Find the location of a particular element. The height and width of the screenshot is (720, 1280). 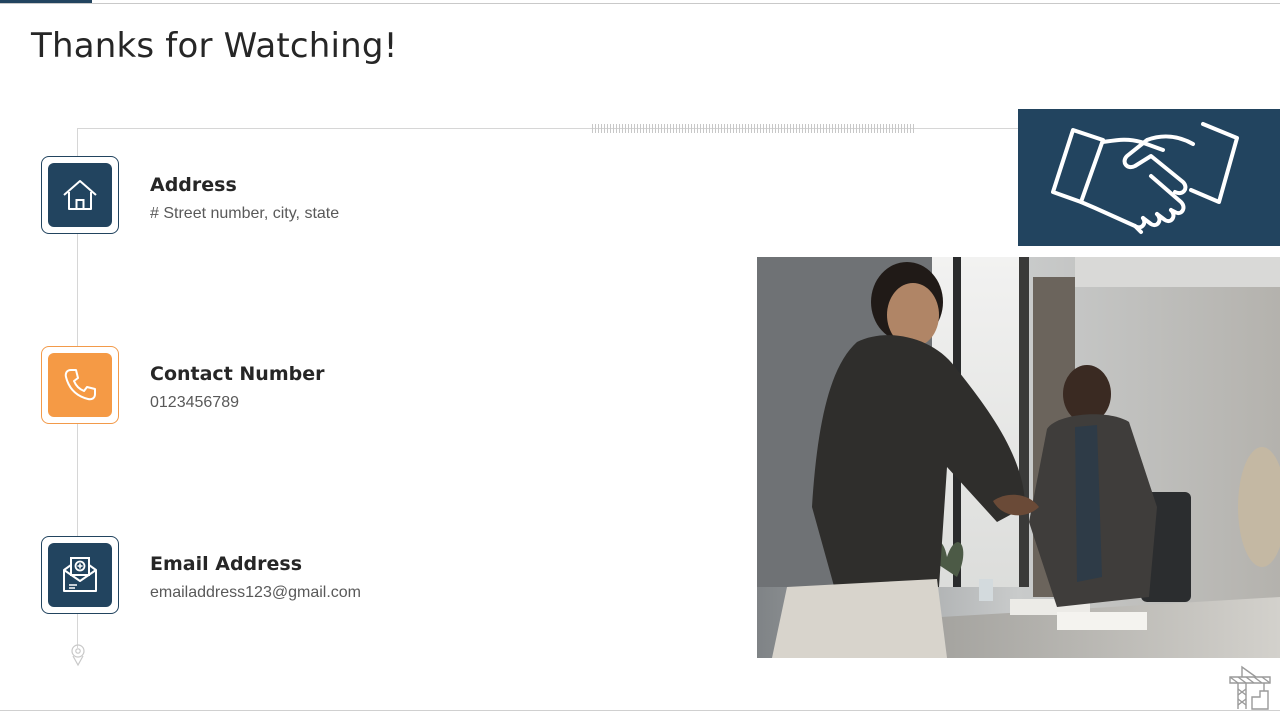

phone-icon-tile is located at coordinates (80, 385).